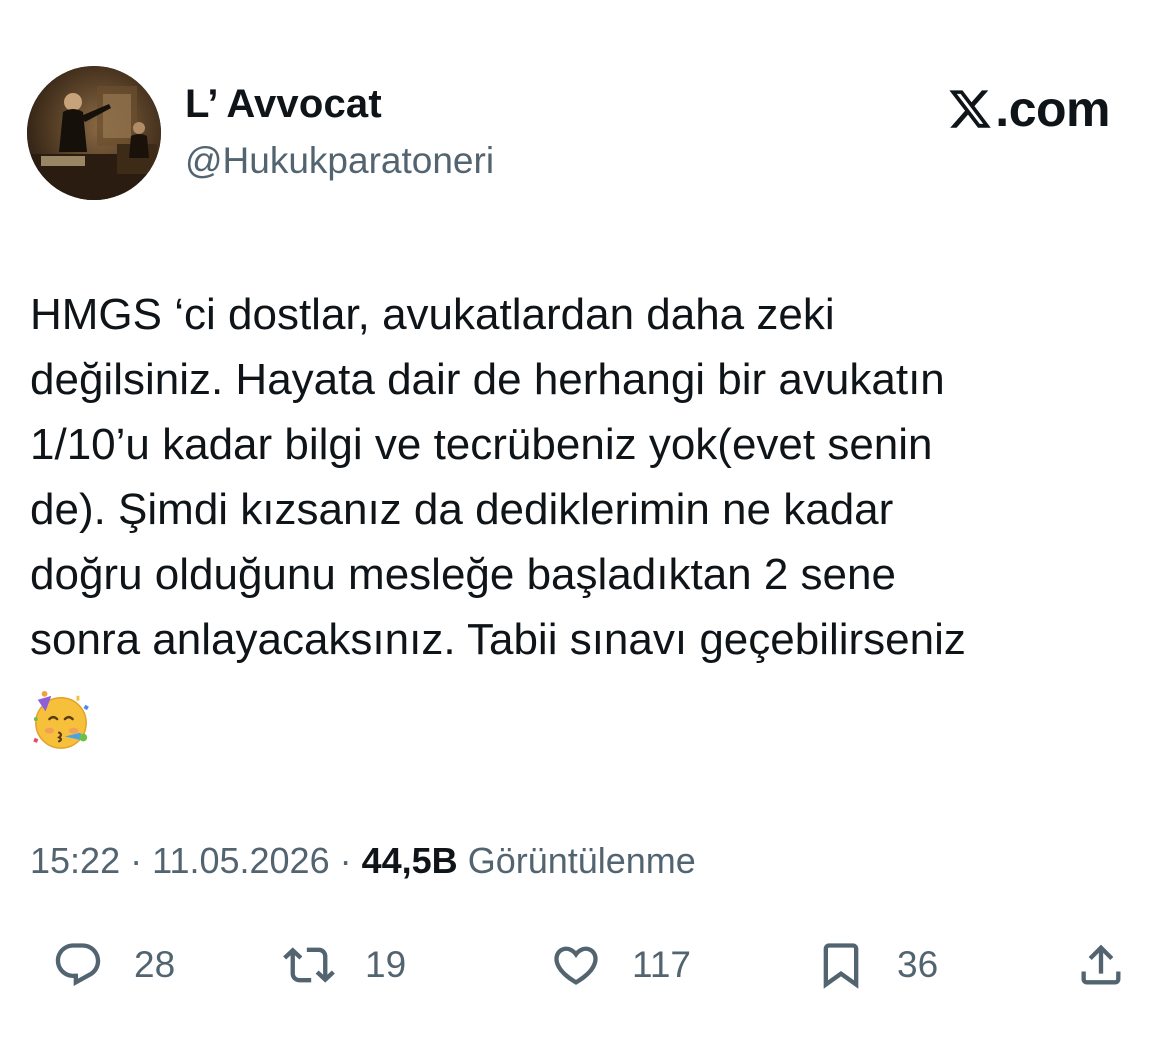 This screenshot has width=1170, height=1055. I want to click on courtroom-painting-avatar, so click(94, 133).